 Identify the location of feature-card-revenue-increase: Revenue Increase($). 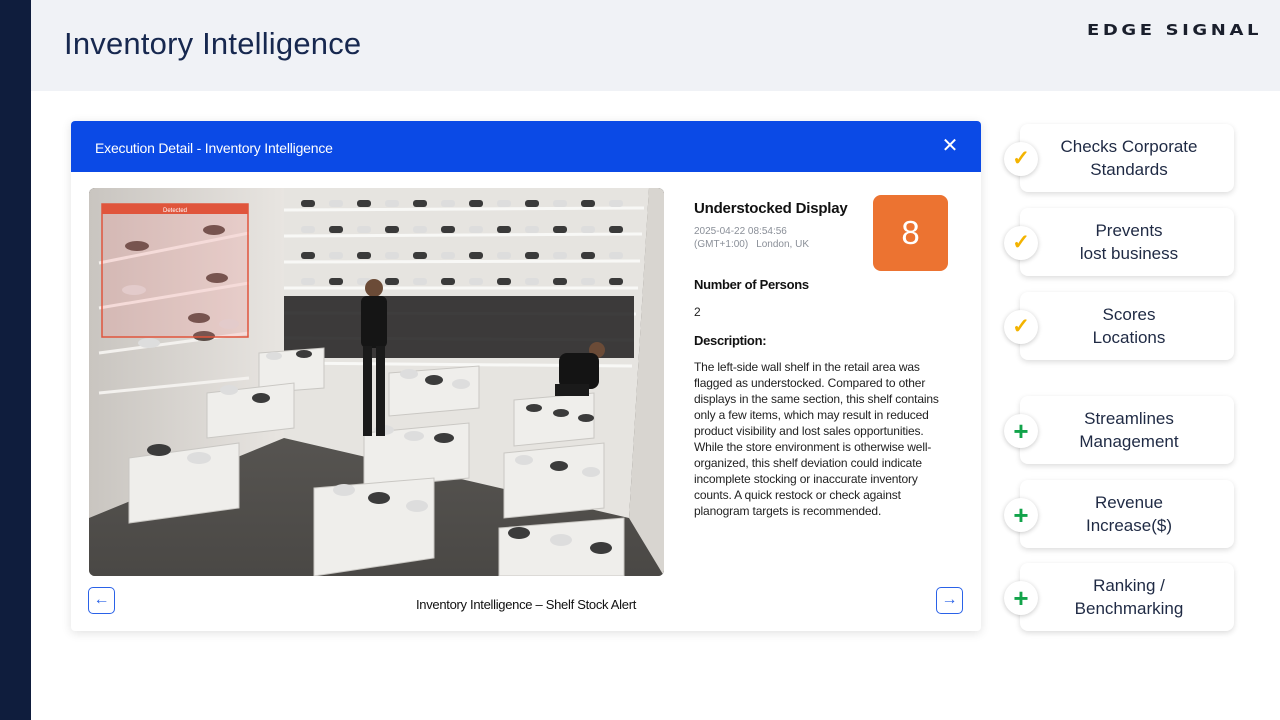
(1127, 514).